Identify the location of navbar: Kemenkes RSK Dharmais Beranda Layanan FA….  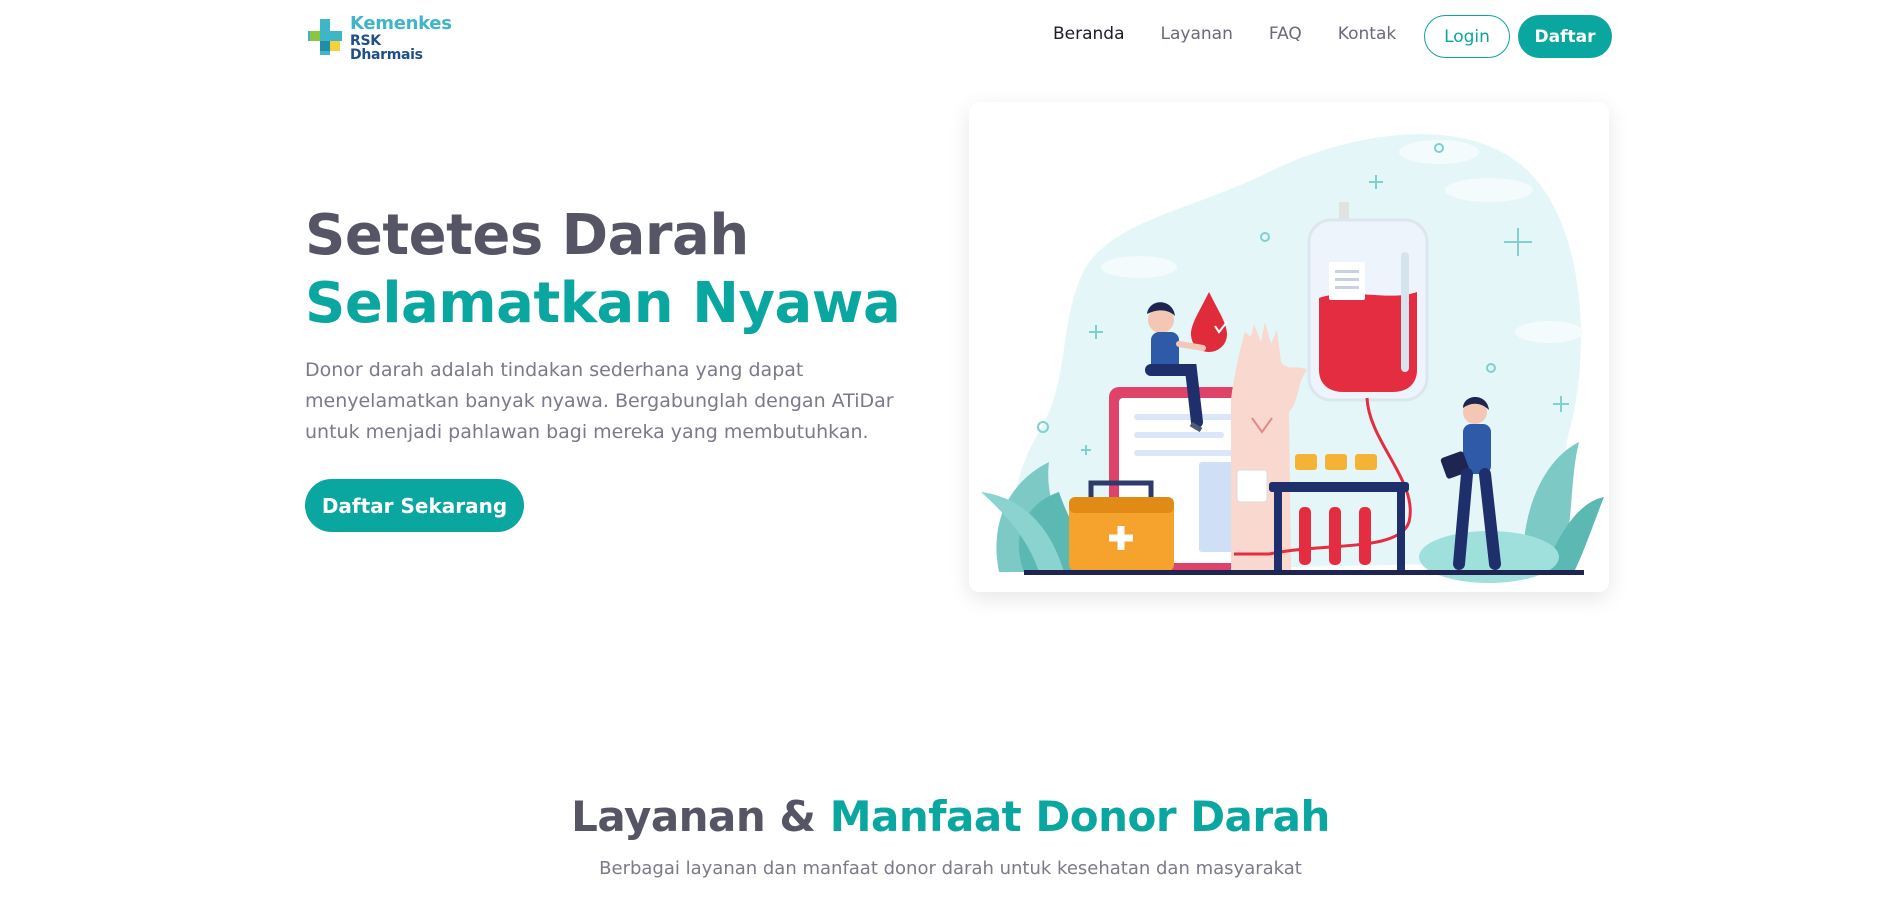
(950, 36).